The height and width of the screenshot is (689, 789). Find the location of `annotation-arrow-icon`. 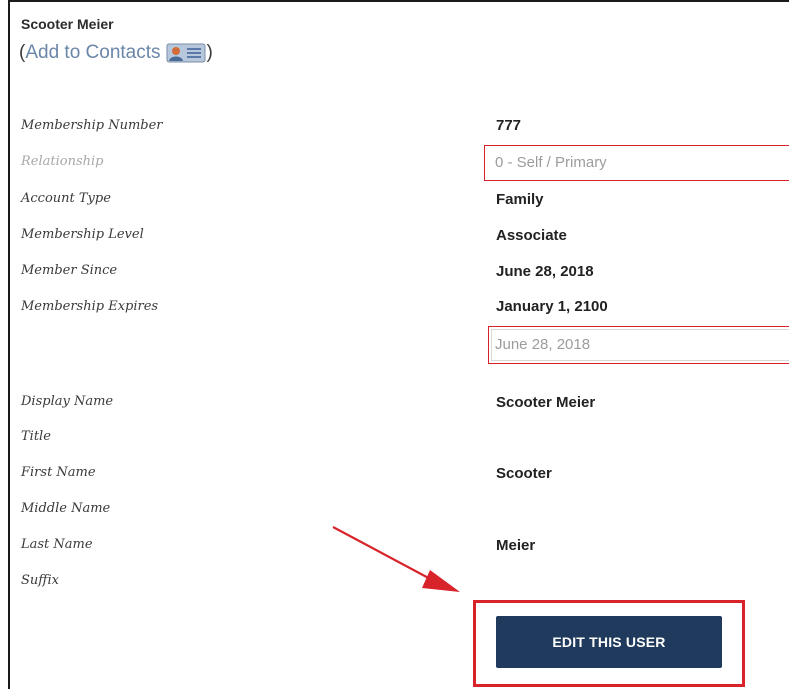

annotation-arrow-icon is located at coordinates (396, 559).